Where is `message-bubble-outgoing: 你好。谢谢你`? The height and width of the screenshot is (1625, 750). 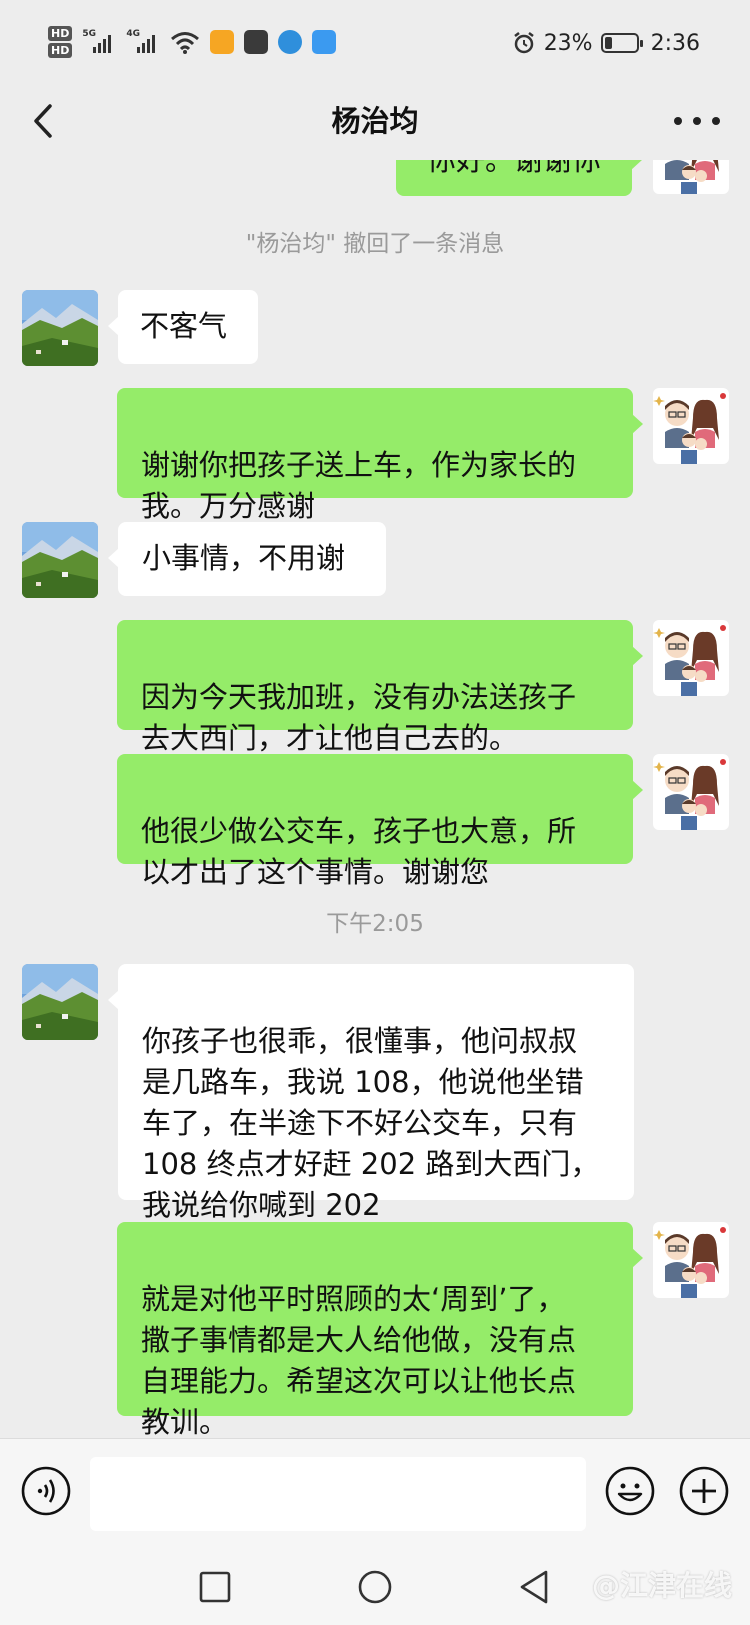 message-bubble-outgoing: 你好。谢谢你 is located at coordinates (519, 178).